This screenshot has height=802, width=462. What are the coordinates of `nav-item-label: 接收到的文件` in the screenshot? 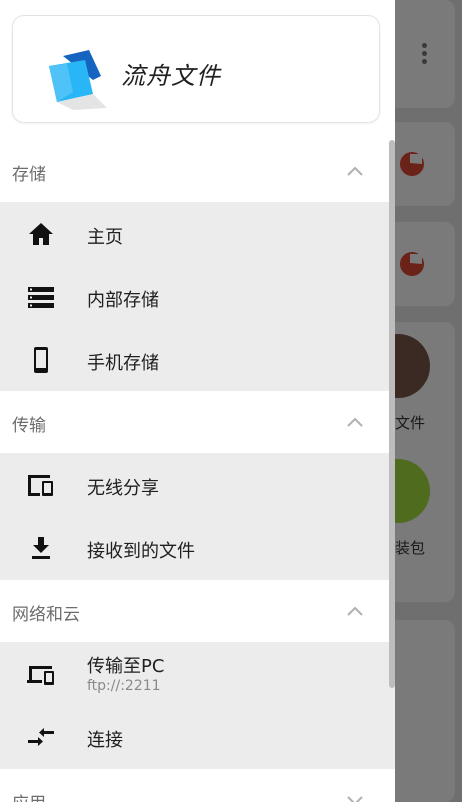 It's located at (141, 551).